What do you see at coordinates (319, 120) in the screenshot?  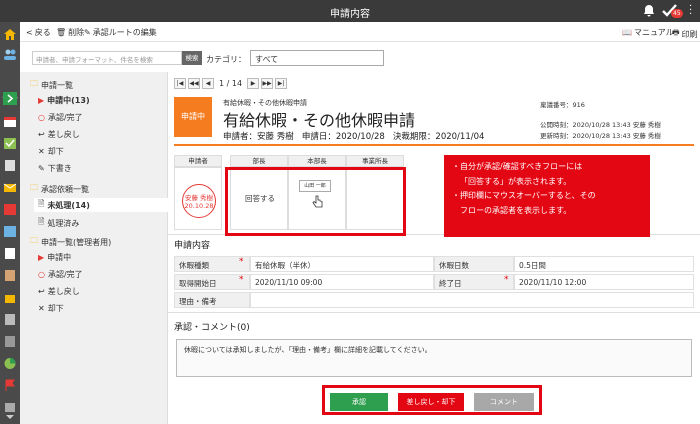 I see `page-title: 有給休暇・その他休暇申請` at bounding box center [319, 120].